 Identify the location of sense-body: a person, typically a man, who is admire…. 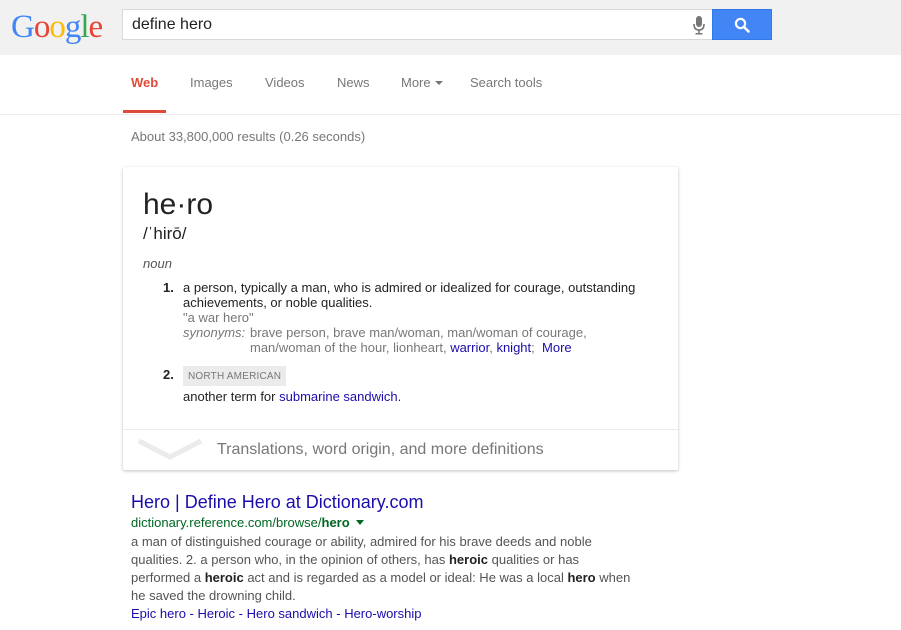
(418, 317).